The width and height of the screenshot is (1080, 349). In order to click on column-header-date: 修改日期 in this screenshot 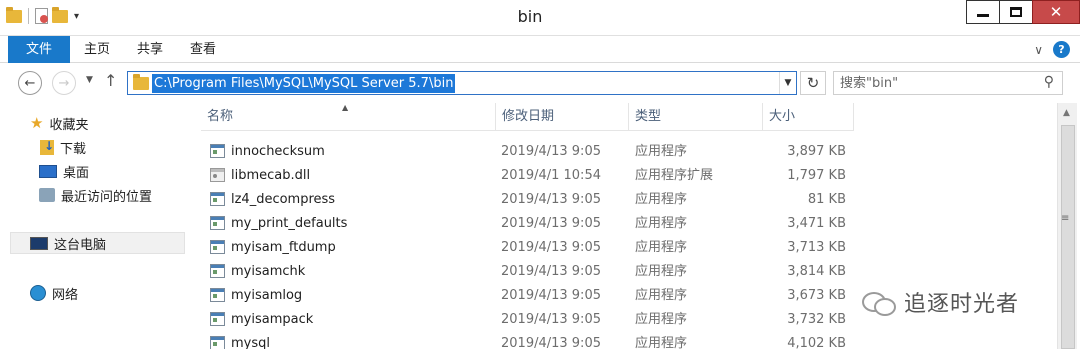, I will do `click(562, 117)`.